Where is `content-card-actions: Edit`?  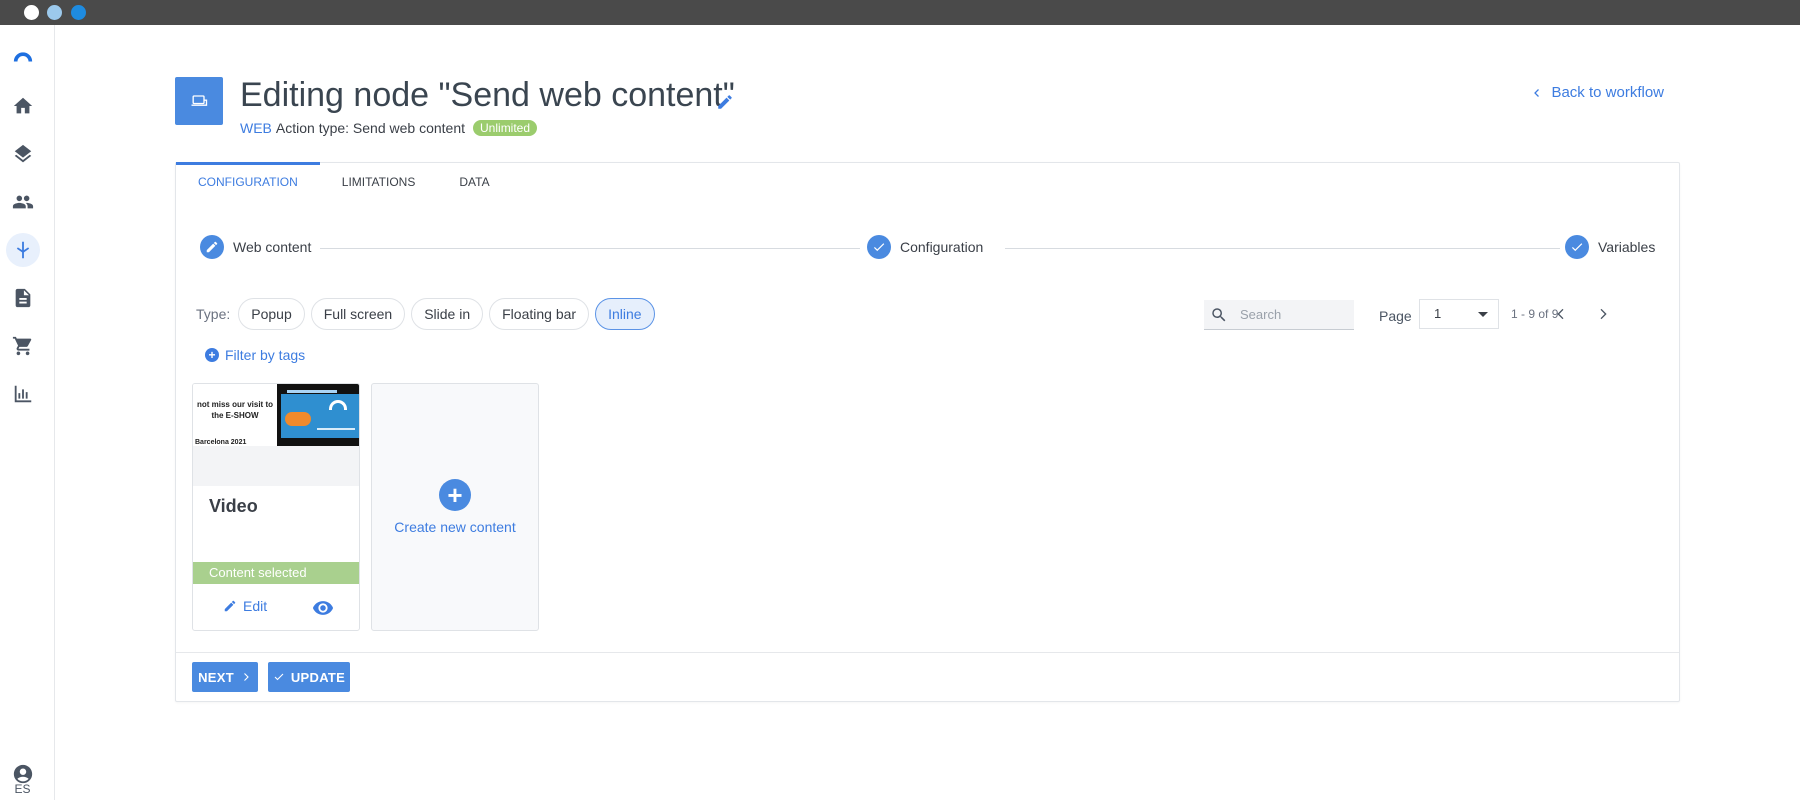 content-card-actions: Edit is located at coordinates (276, 607).